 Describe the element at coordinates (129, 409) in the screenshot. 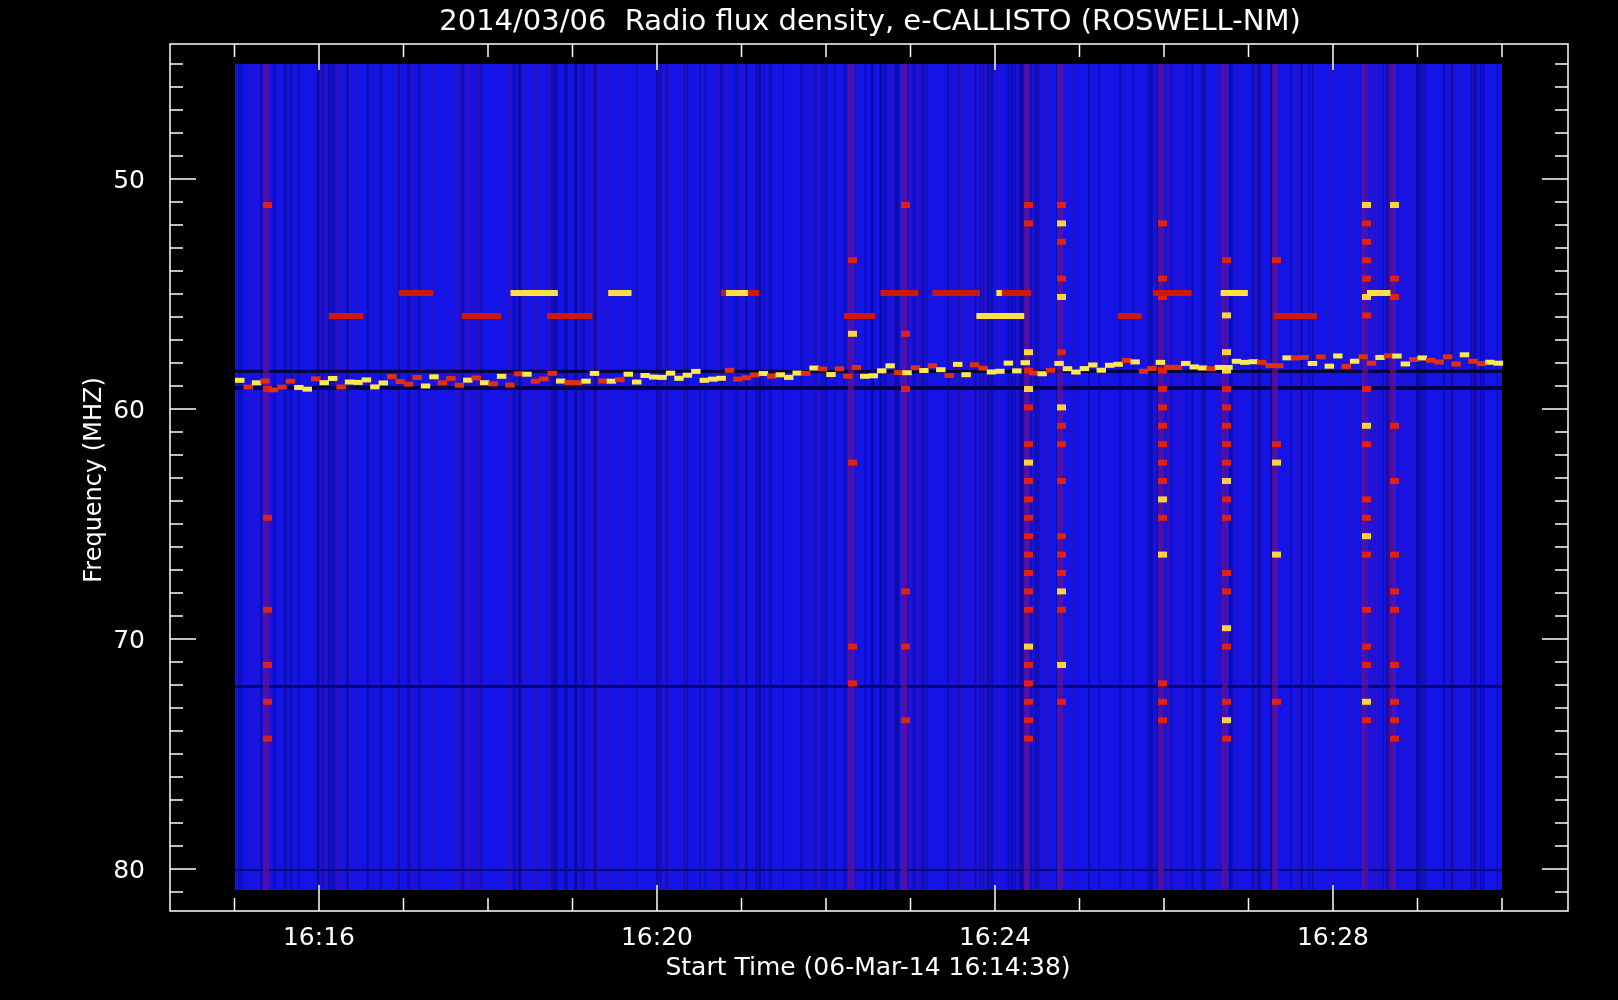

I see `tick-label: 60` at that location.